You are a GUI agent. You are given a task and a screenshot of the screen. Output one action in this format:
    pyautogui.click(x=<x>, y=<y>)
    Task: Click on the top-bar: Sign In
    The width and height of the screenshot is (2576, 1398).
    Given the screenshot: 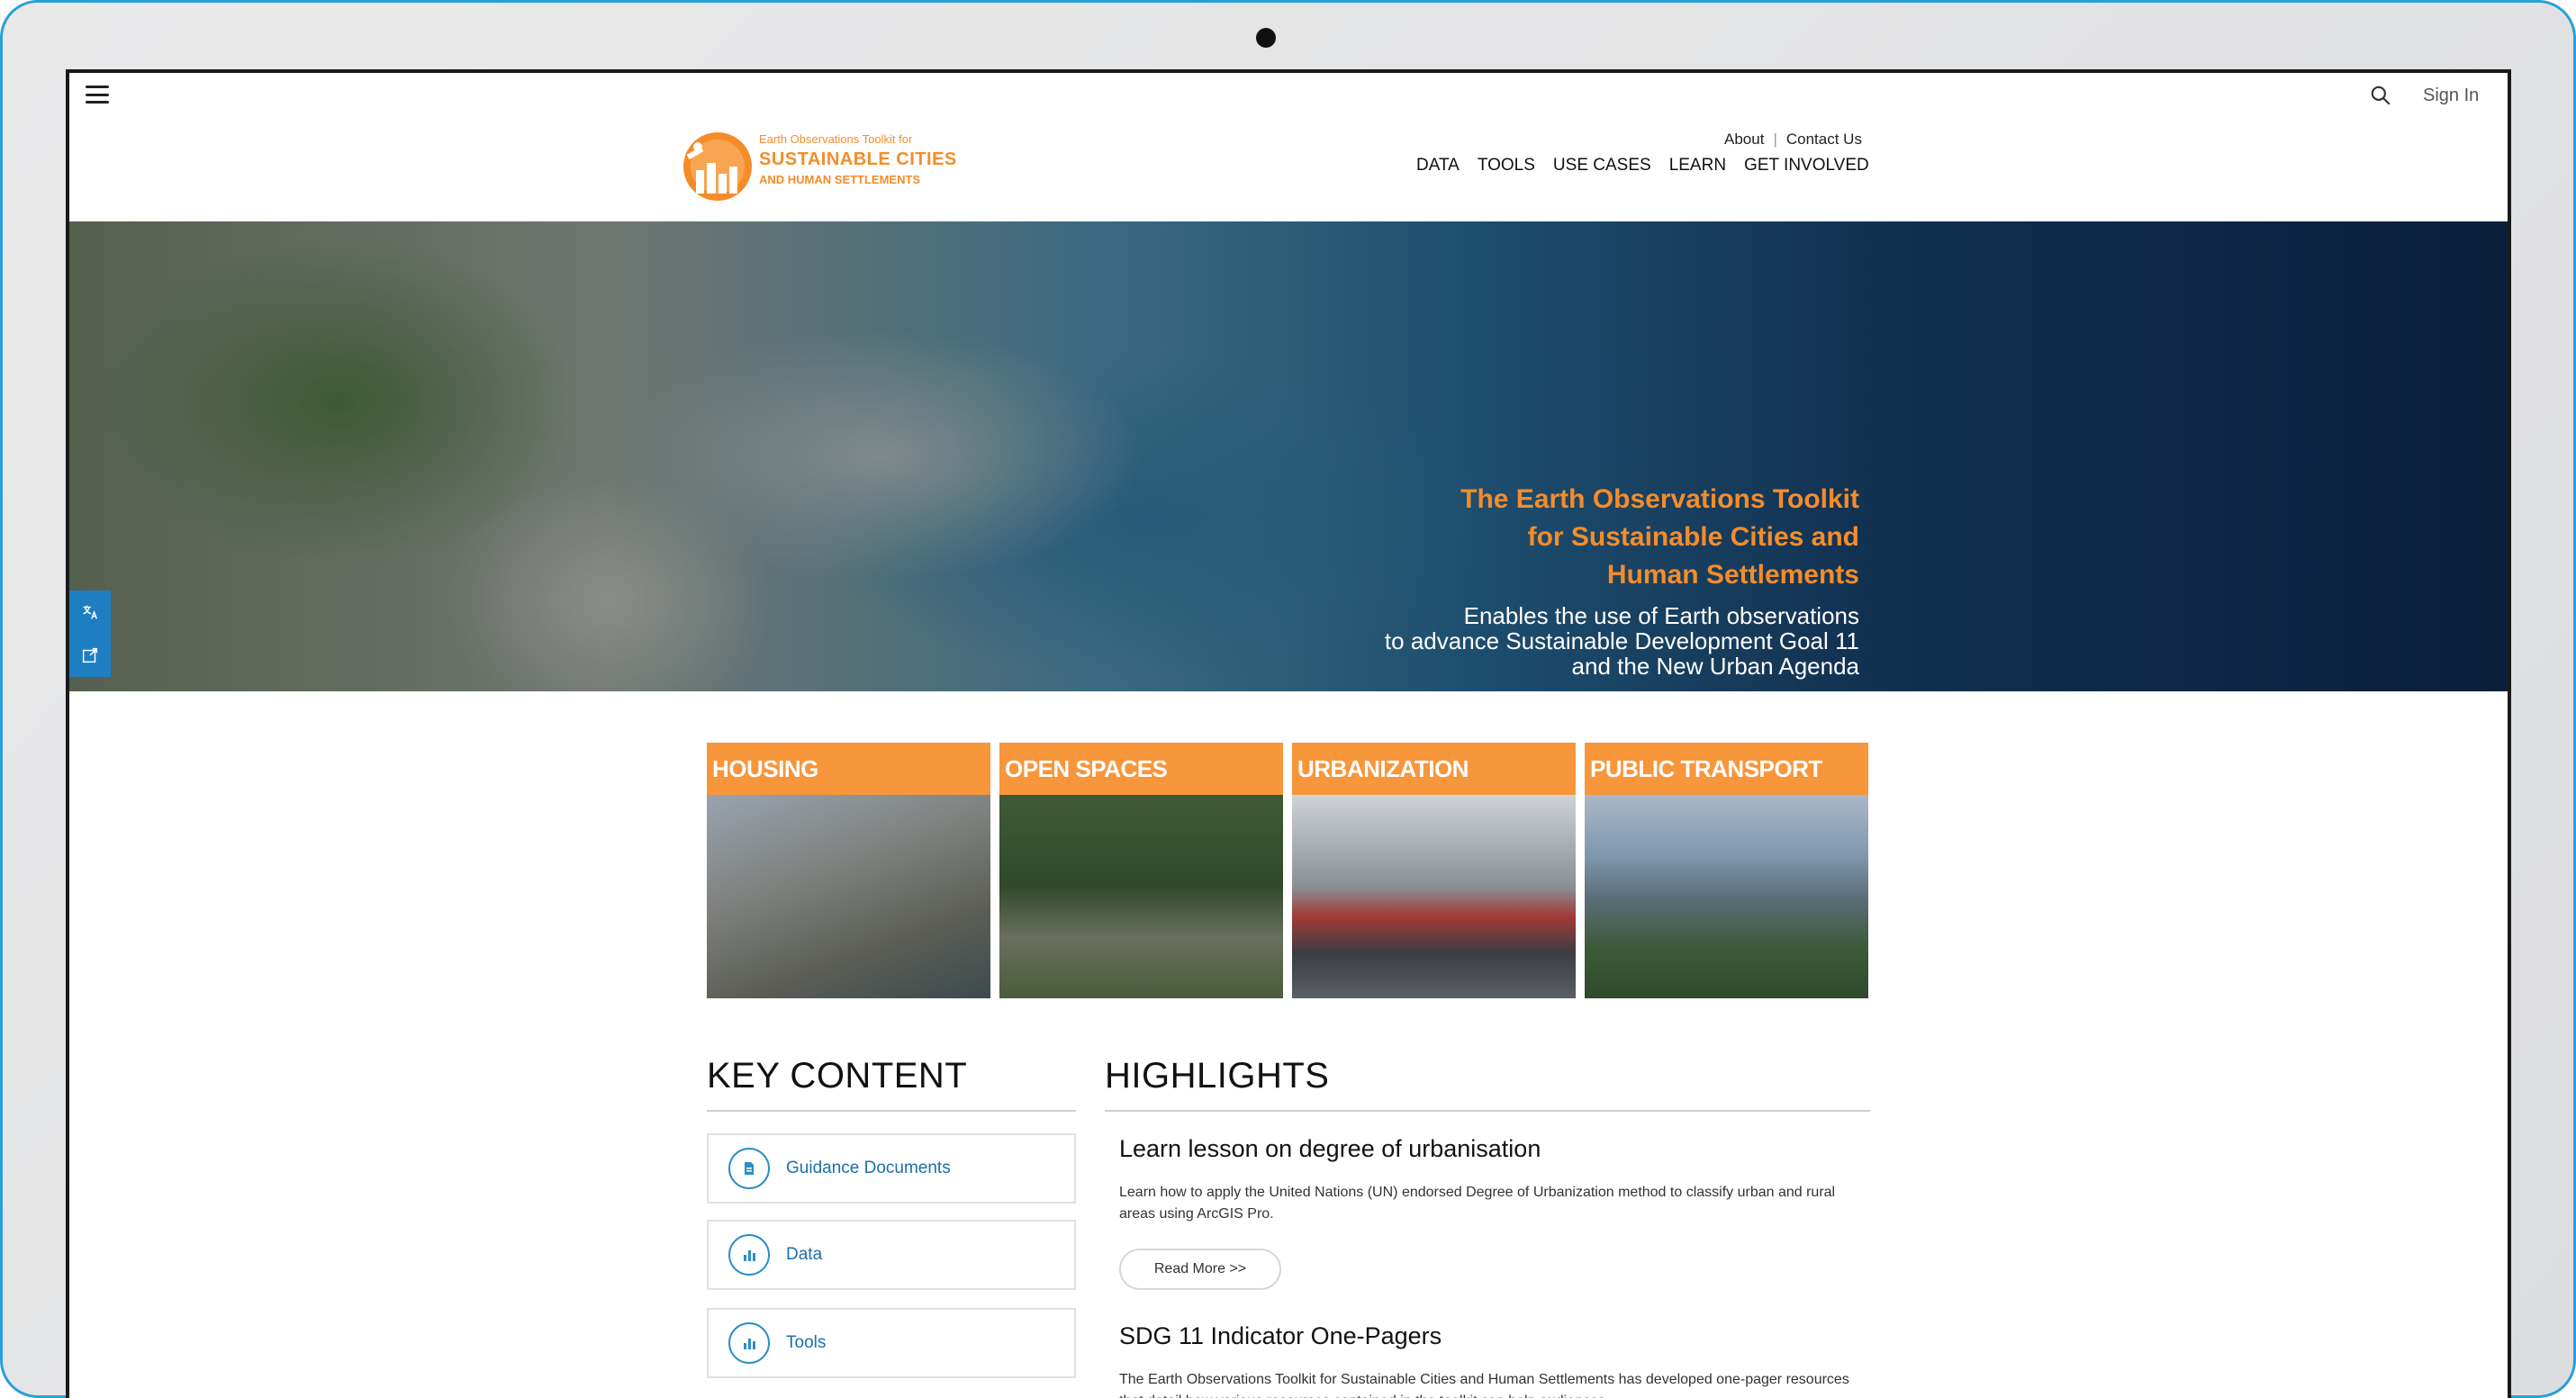 What is the action you would take?
    pyautogui.click(x=1288, y=91)
    